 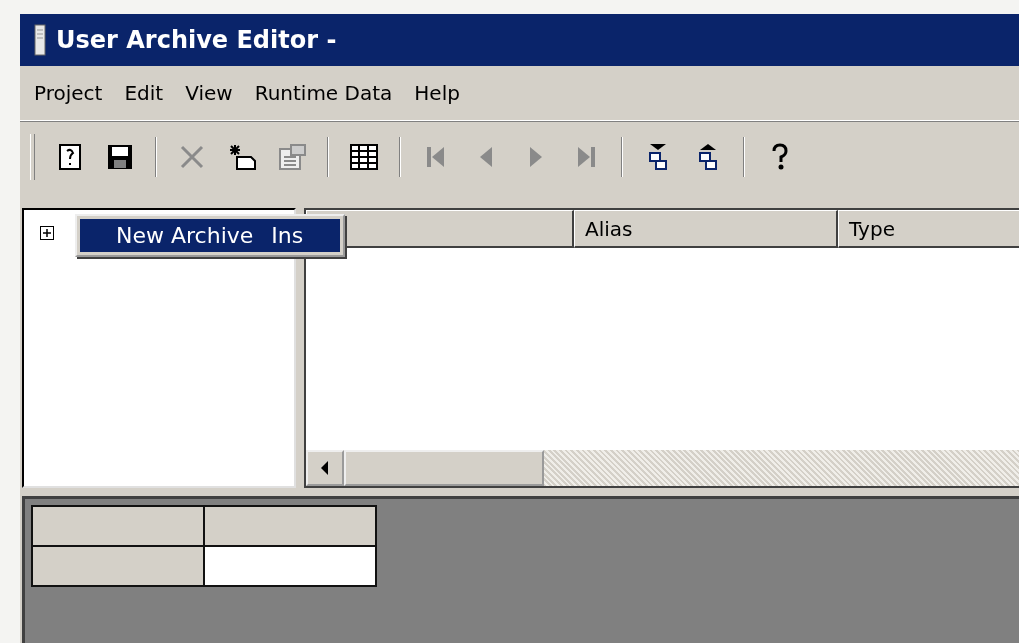 What do you see at coordinates (706, 229) in the screenshot?
I see `column-header: Alias` at bounding box center [706, 229].